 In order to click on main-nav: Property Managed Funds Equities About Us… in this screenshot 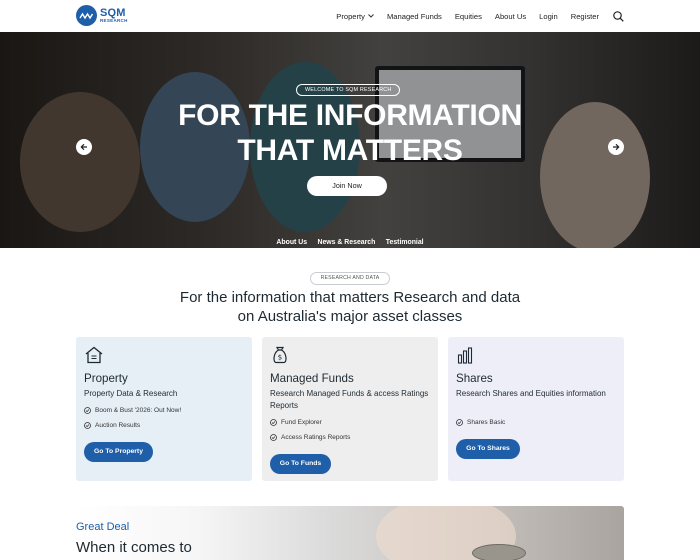, I will do `click(473, 16)`.